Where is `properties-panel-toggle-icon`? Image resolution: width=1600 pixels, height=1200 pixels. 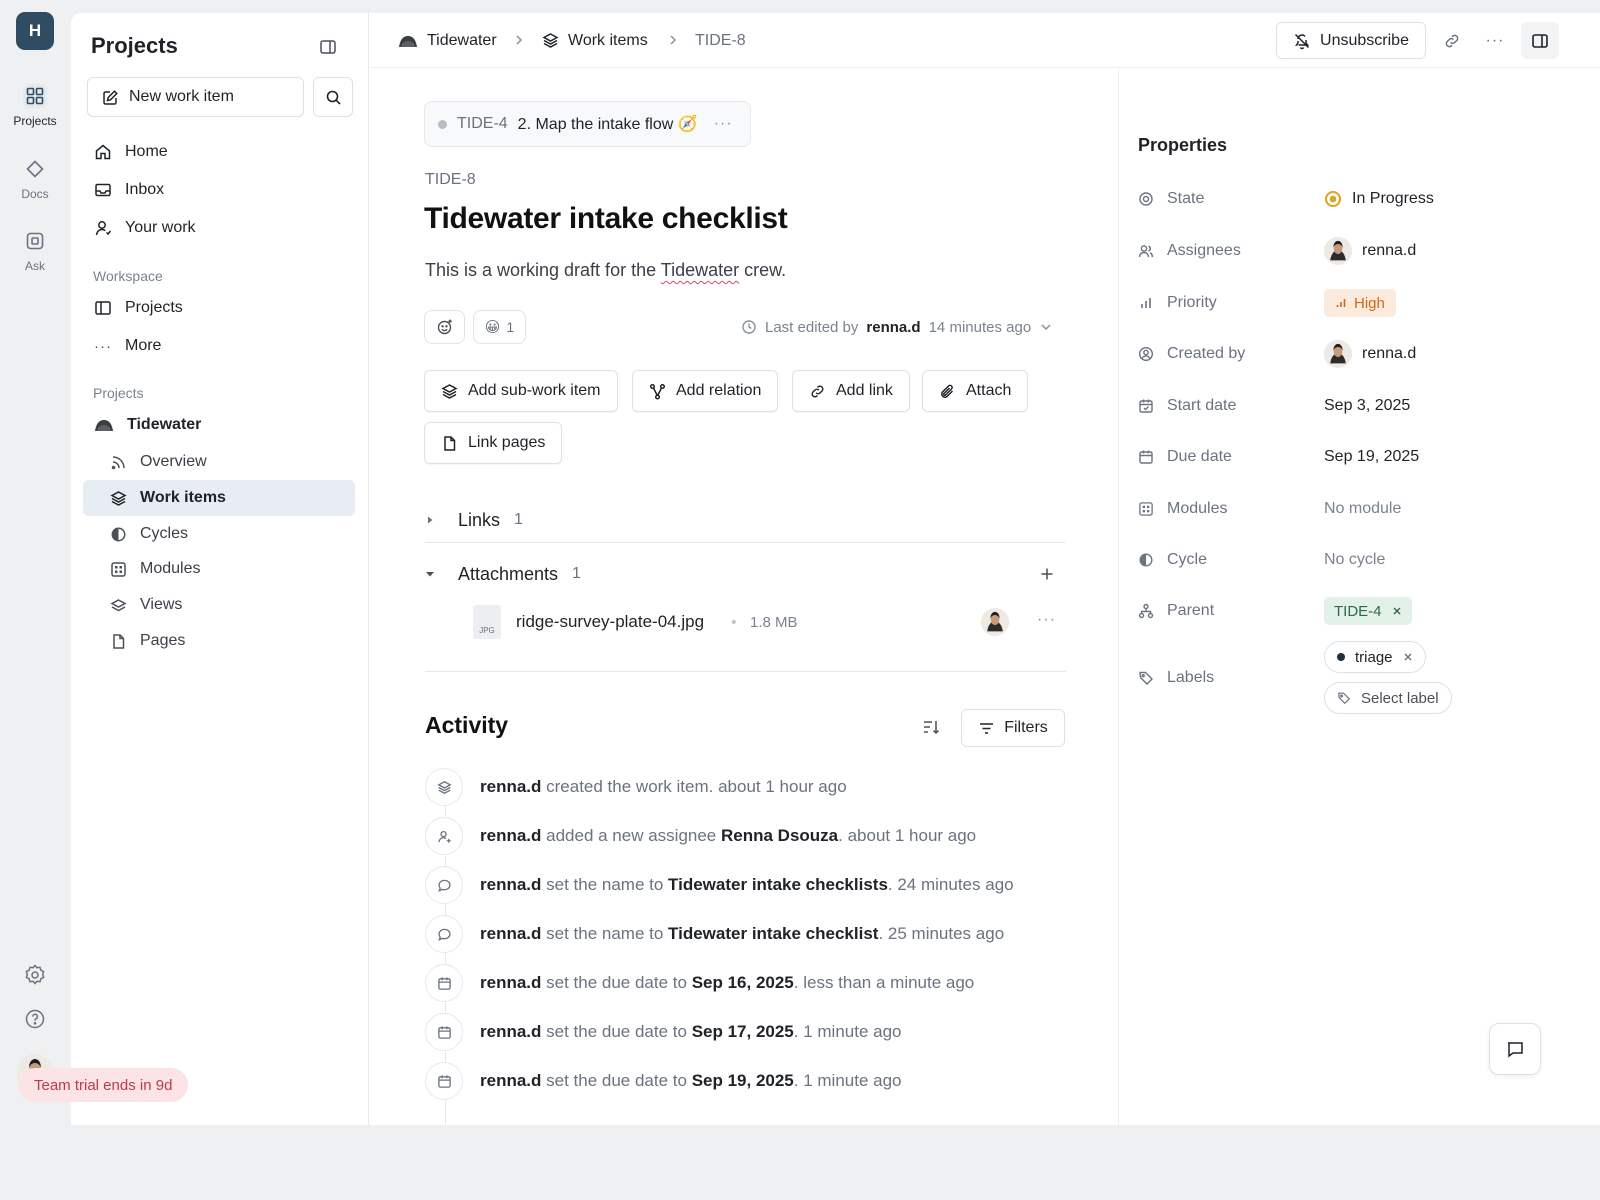 properties-panel-toggle-icon is located at coordinates (1540, 40).